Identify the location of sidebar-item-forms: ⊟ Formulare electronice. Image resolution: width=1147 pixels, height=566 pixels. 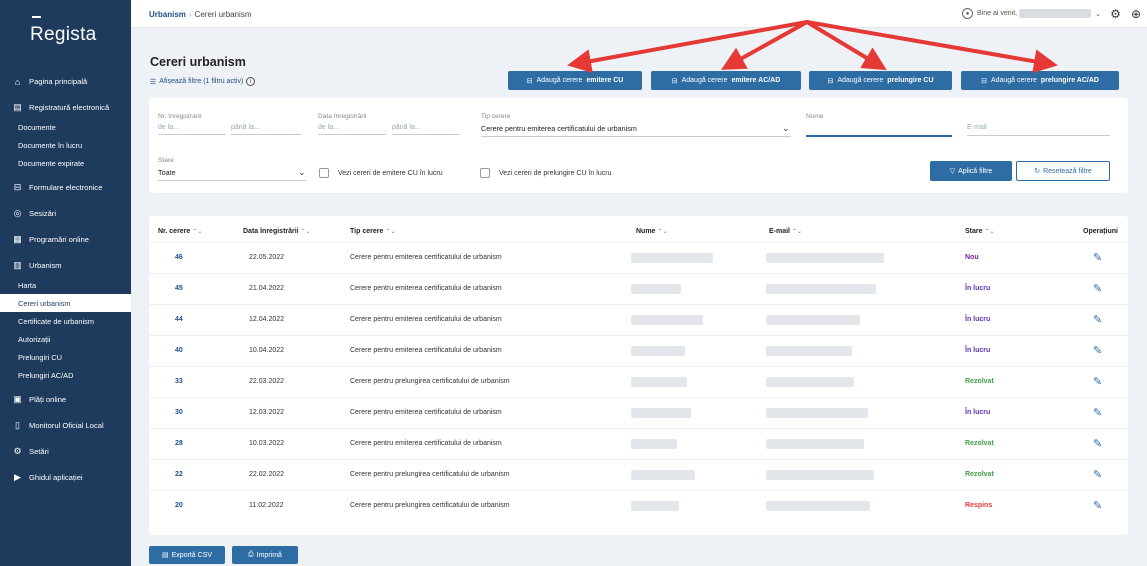
(65, 187).